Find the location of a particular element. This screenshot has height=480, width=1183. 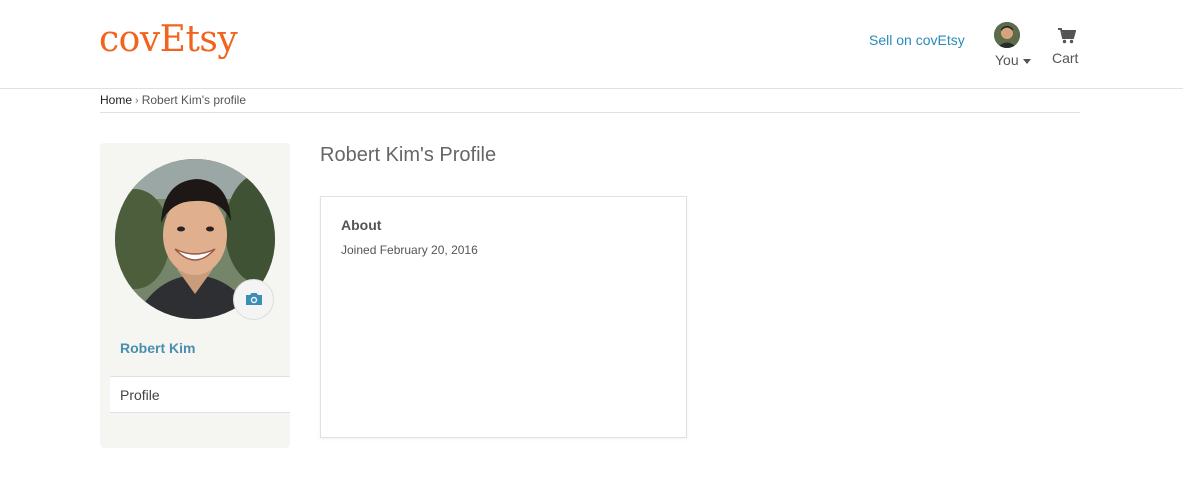

camera-icon is located at coordinates (254, 299).